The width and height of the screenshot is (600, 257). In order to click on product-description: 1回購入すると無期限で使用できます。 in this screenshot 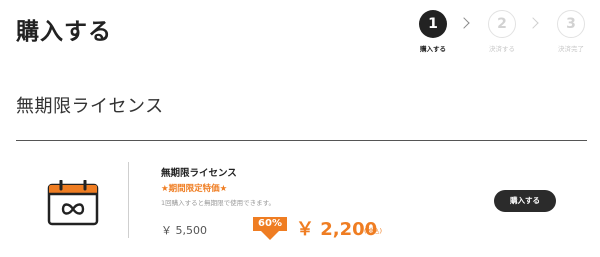, I will do `click(218, 203)`.